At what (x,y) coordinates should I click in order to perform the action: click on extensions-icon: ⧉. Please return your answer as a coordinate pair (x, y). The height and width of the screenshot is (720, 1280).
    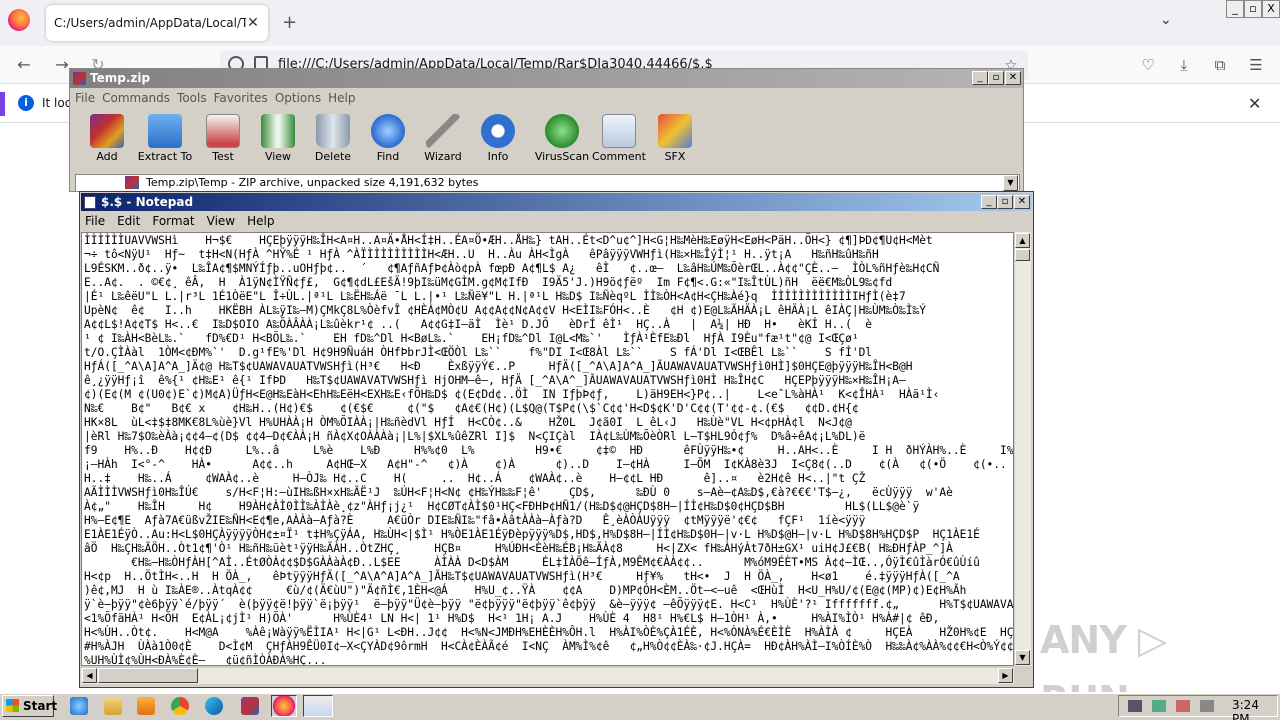
    Looking at the image, I should click on (1220, 65).